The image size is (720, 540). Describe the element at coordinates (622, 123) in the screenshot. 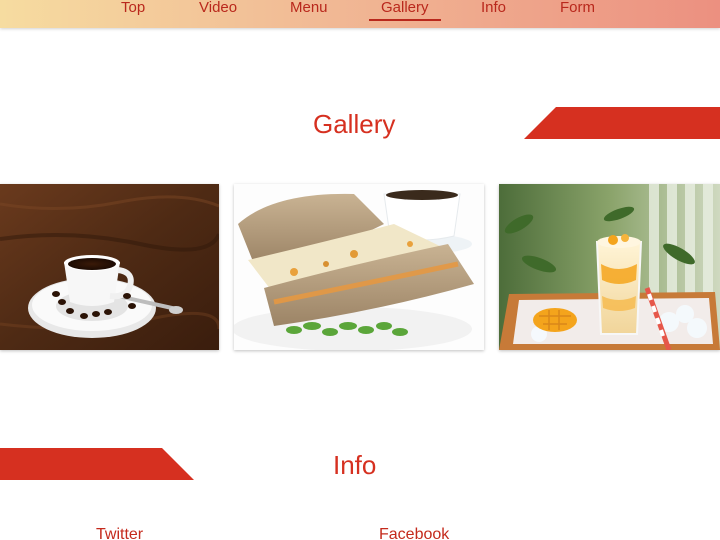

I see `gallery-accent-banner` at that location.